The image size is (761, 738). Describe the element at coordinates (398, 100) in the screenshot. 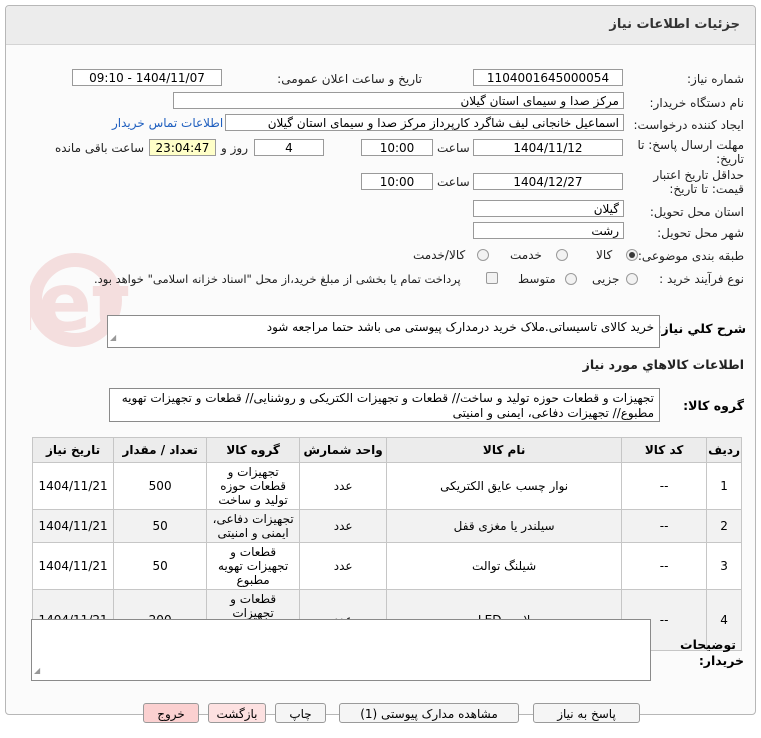

I see `buyer-org-field: مرکز صدا و سیمای استان گیلان` at that location.